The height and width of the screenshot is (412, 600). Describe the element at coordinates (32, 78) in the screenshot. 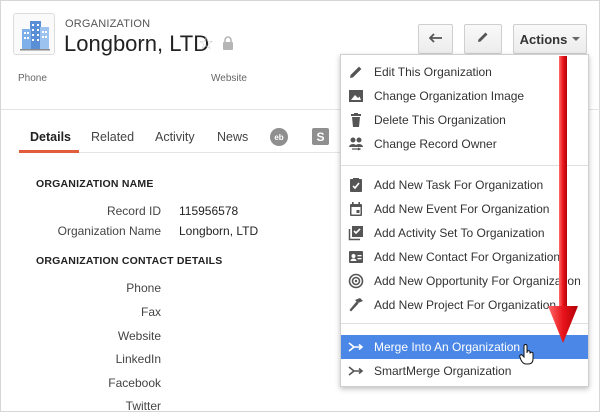

I see `phone-label: Phone` at that location.